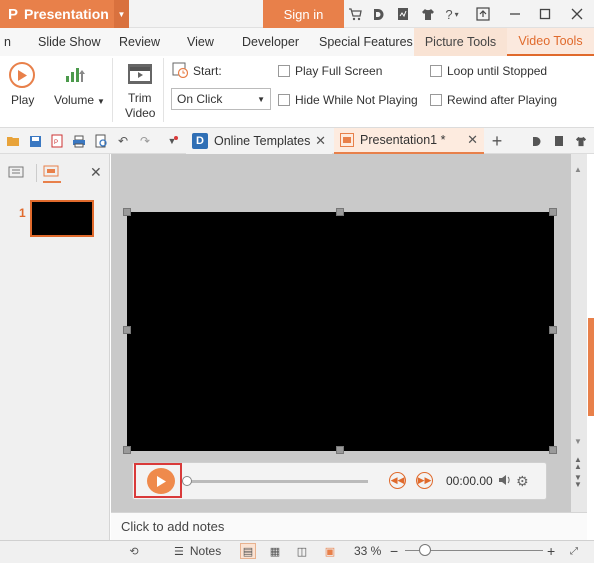 This screenshot has height=563, width=594. What do you see at coordinates (591, 367) in the screenshot?
I see `side-panel-toggle` at bounding box center [591, 367].